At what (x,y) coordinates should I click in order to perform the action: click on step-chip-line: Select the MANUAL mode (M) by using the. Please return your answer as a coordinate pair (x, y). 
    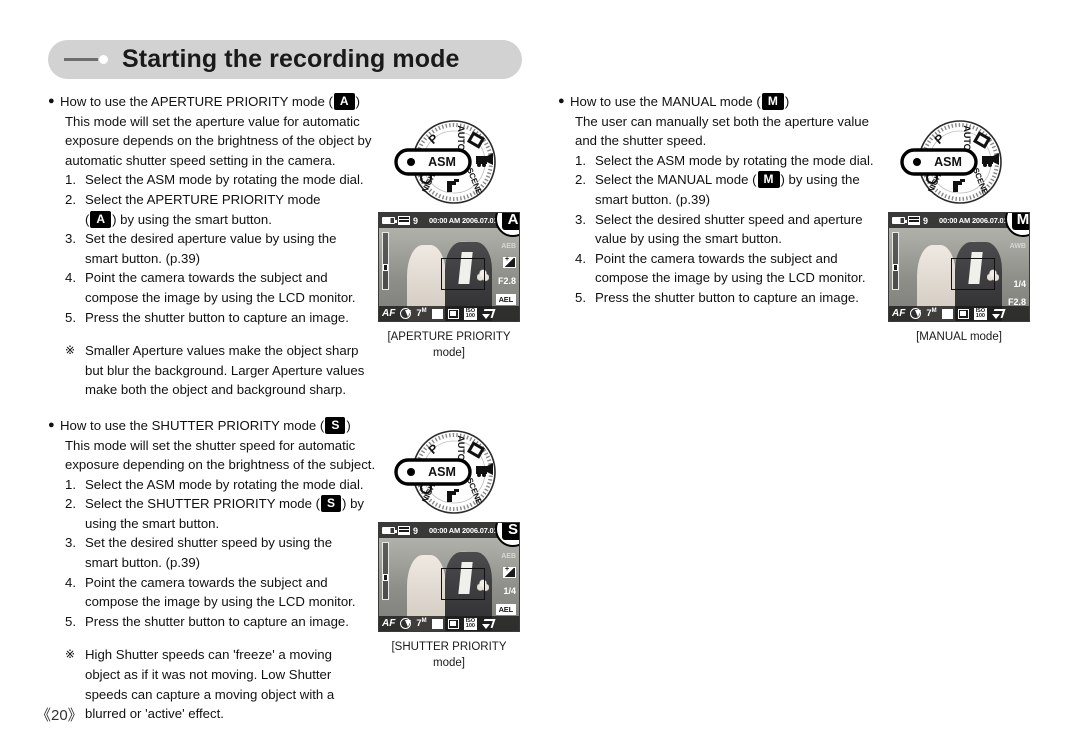
    Looking at the image, I should click on (727, 180).